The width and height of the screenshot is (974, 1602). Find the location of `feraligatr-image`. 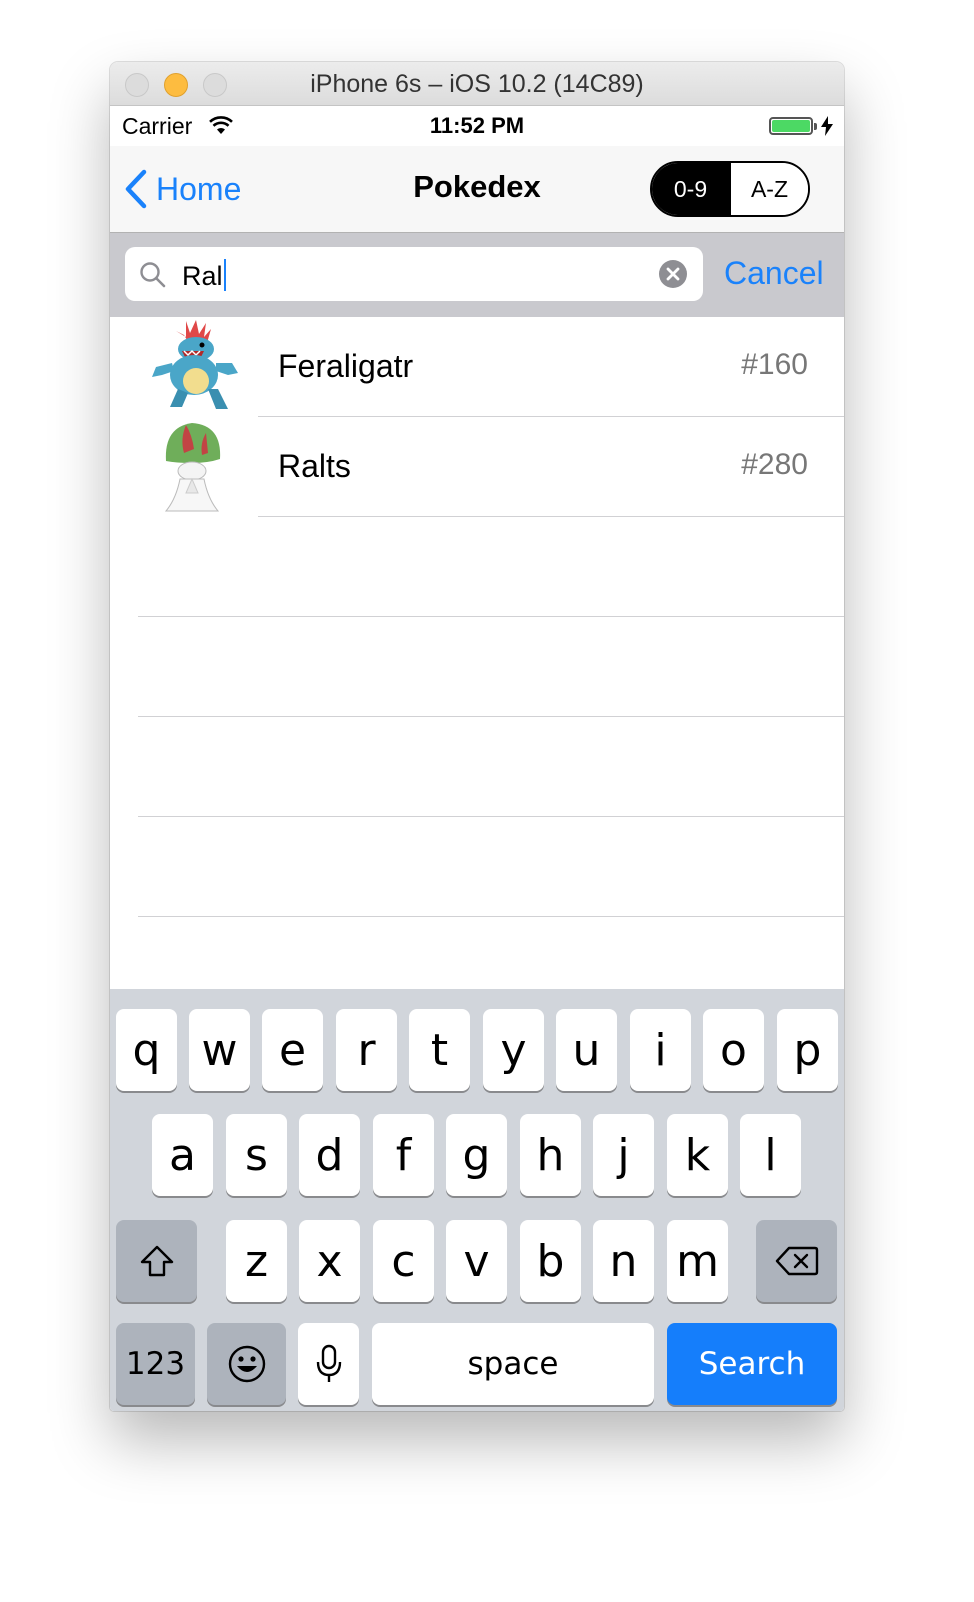

feraligatr-image is located at coordinates (195, 364).